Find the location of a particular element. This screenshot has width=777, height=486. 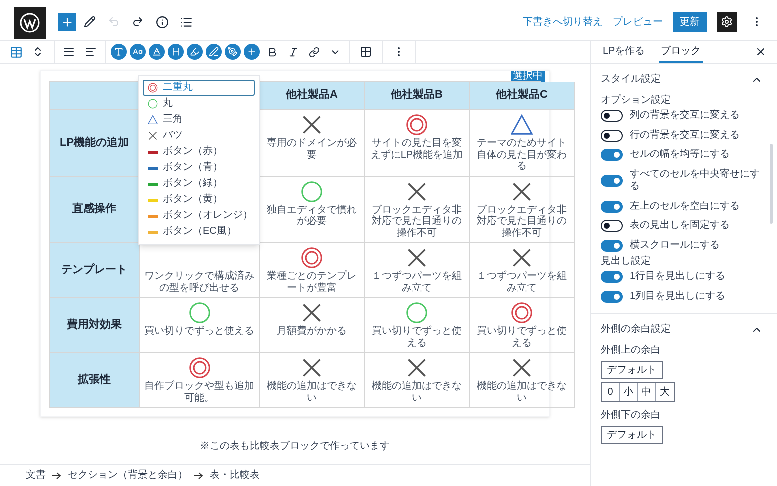

dropdown-item: ボタン（黄） is located at coordinates (199, 200).